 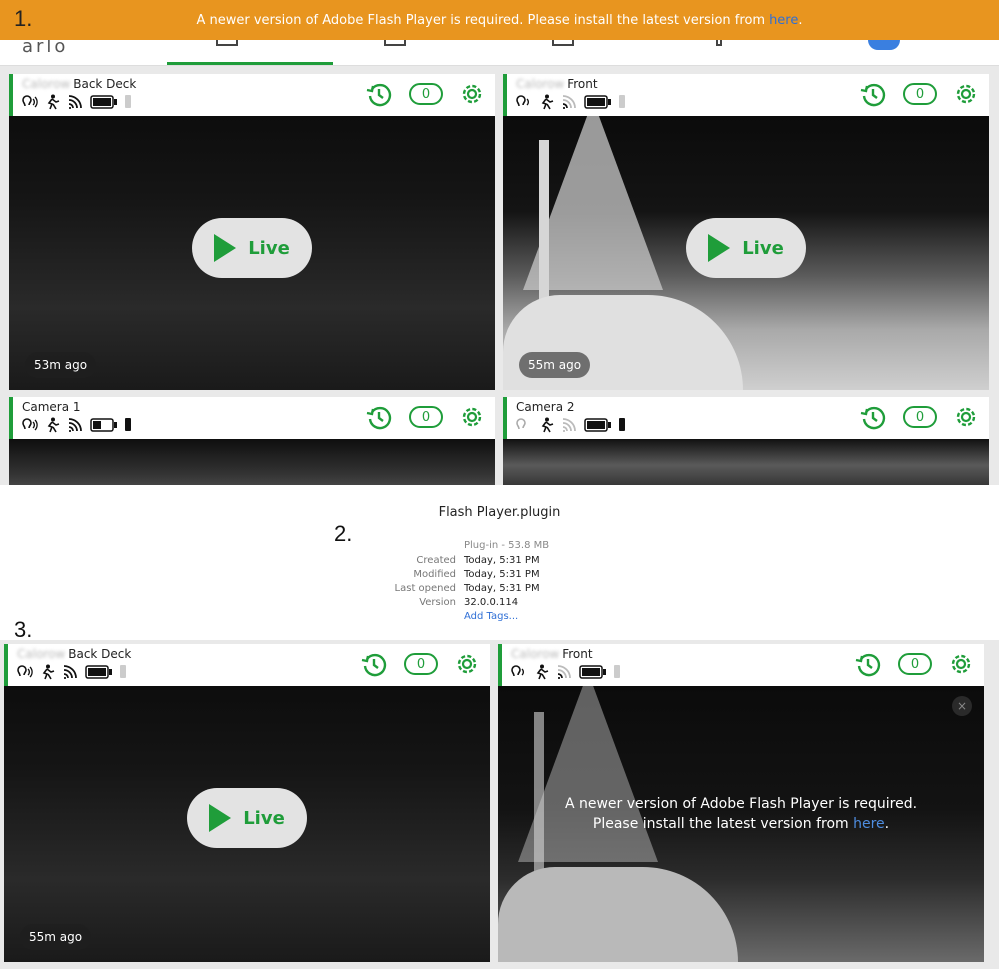 I want to click on modified-value: Today, 5:31 PM, so click(x=502, y=574).